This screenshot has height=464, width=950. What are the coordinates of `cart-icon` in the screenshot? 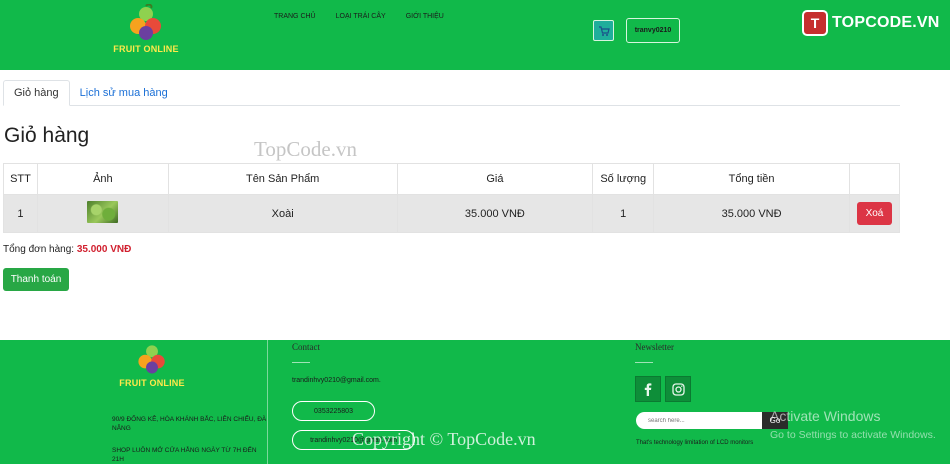 It's located at (604, 30).